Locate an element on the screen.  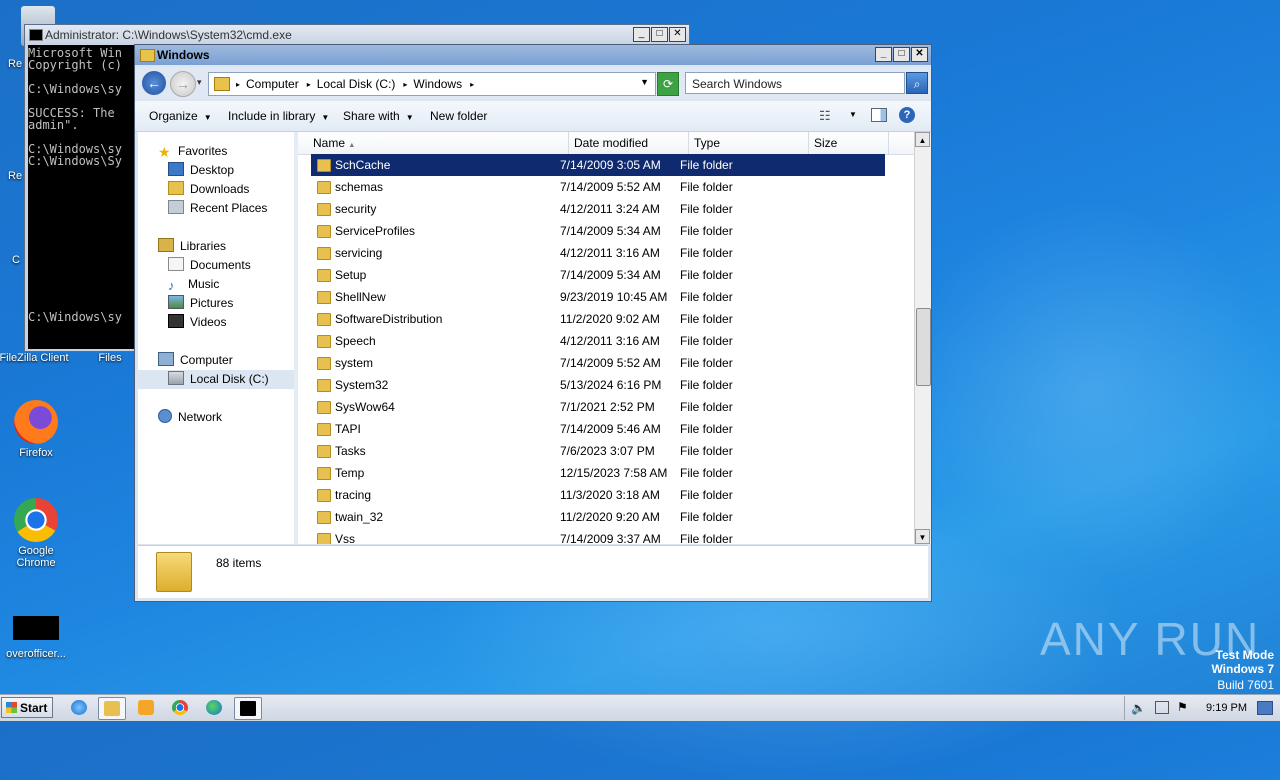
file-row: System32 5/13/2024 6:16 PM File folder is located at coordinates (598, 385).